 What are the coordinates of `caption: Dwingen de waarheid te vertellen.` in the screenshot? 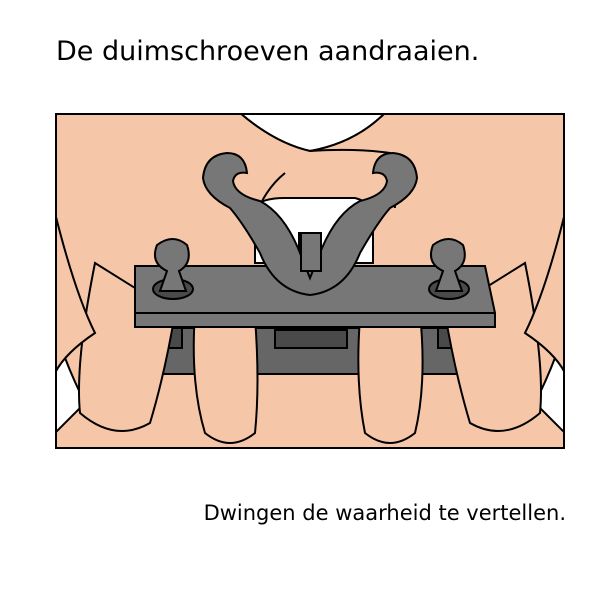 It's located at (384, 513).